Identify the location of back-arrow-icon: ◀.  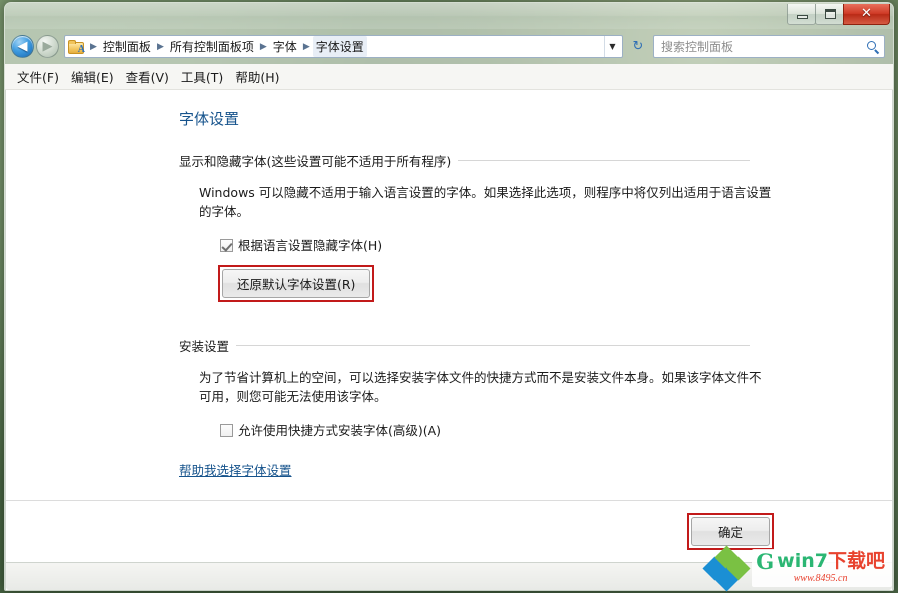
(22, 46).